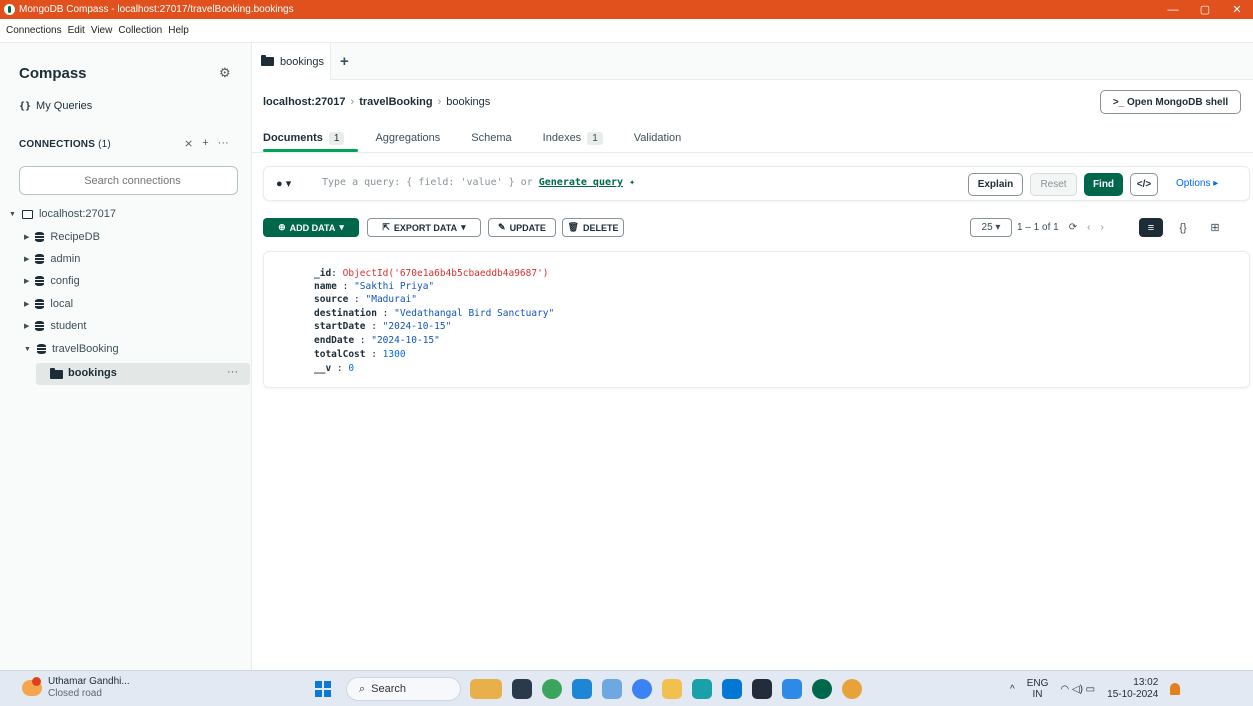 This screenshot has height=706, width=1253. Describe the element at coordinates (430, 182) in the screenshot. I see `query-placeholder: Type a query: { field: 'value' } or` at that location.